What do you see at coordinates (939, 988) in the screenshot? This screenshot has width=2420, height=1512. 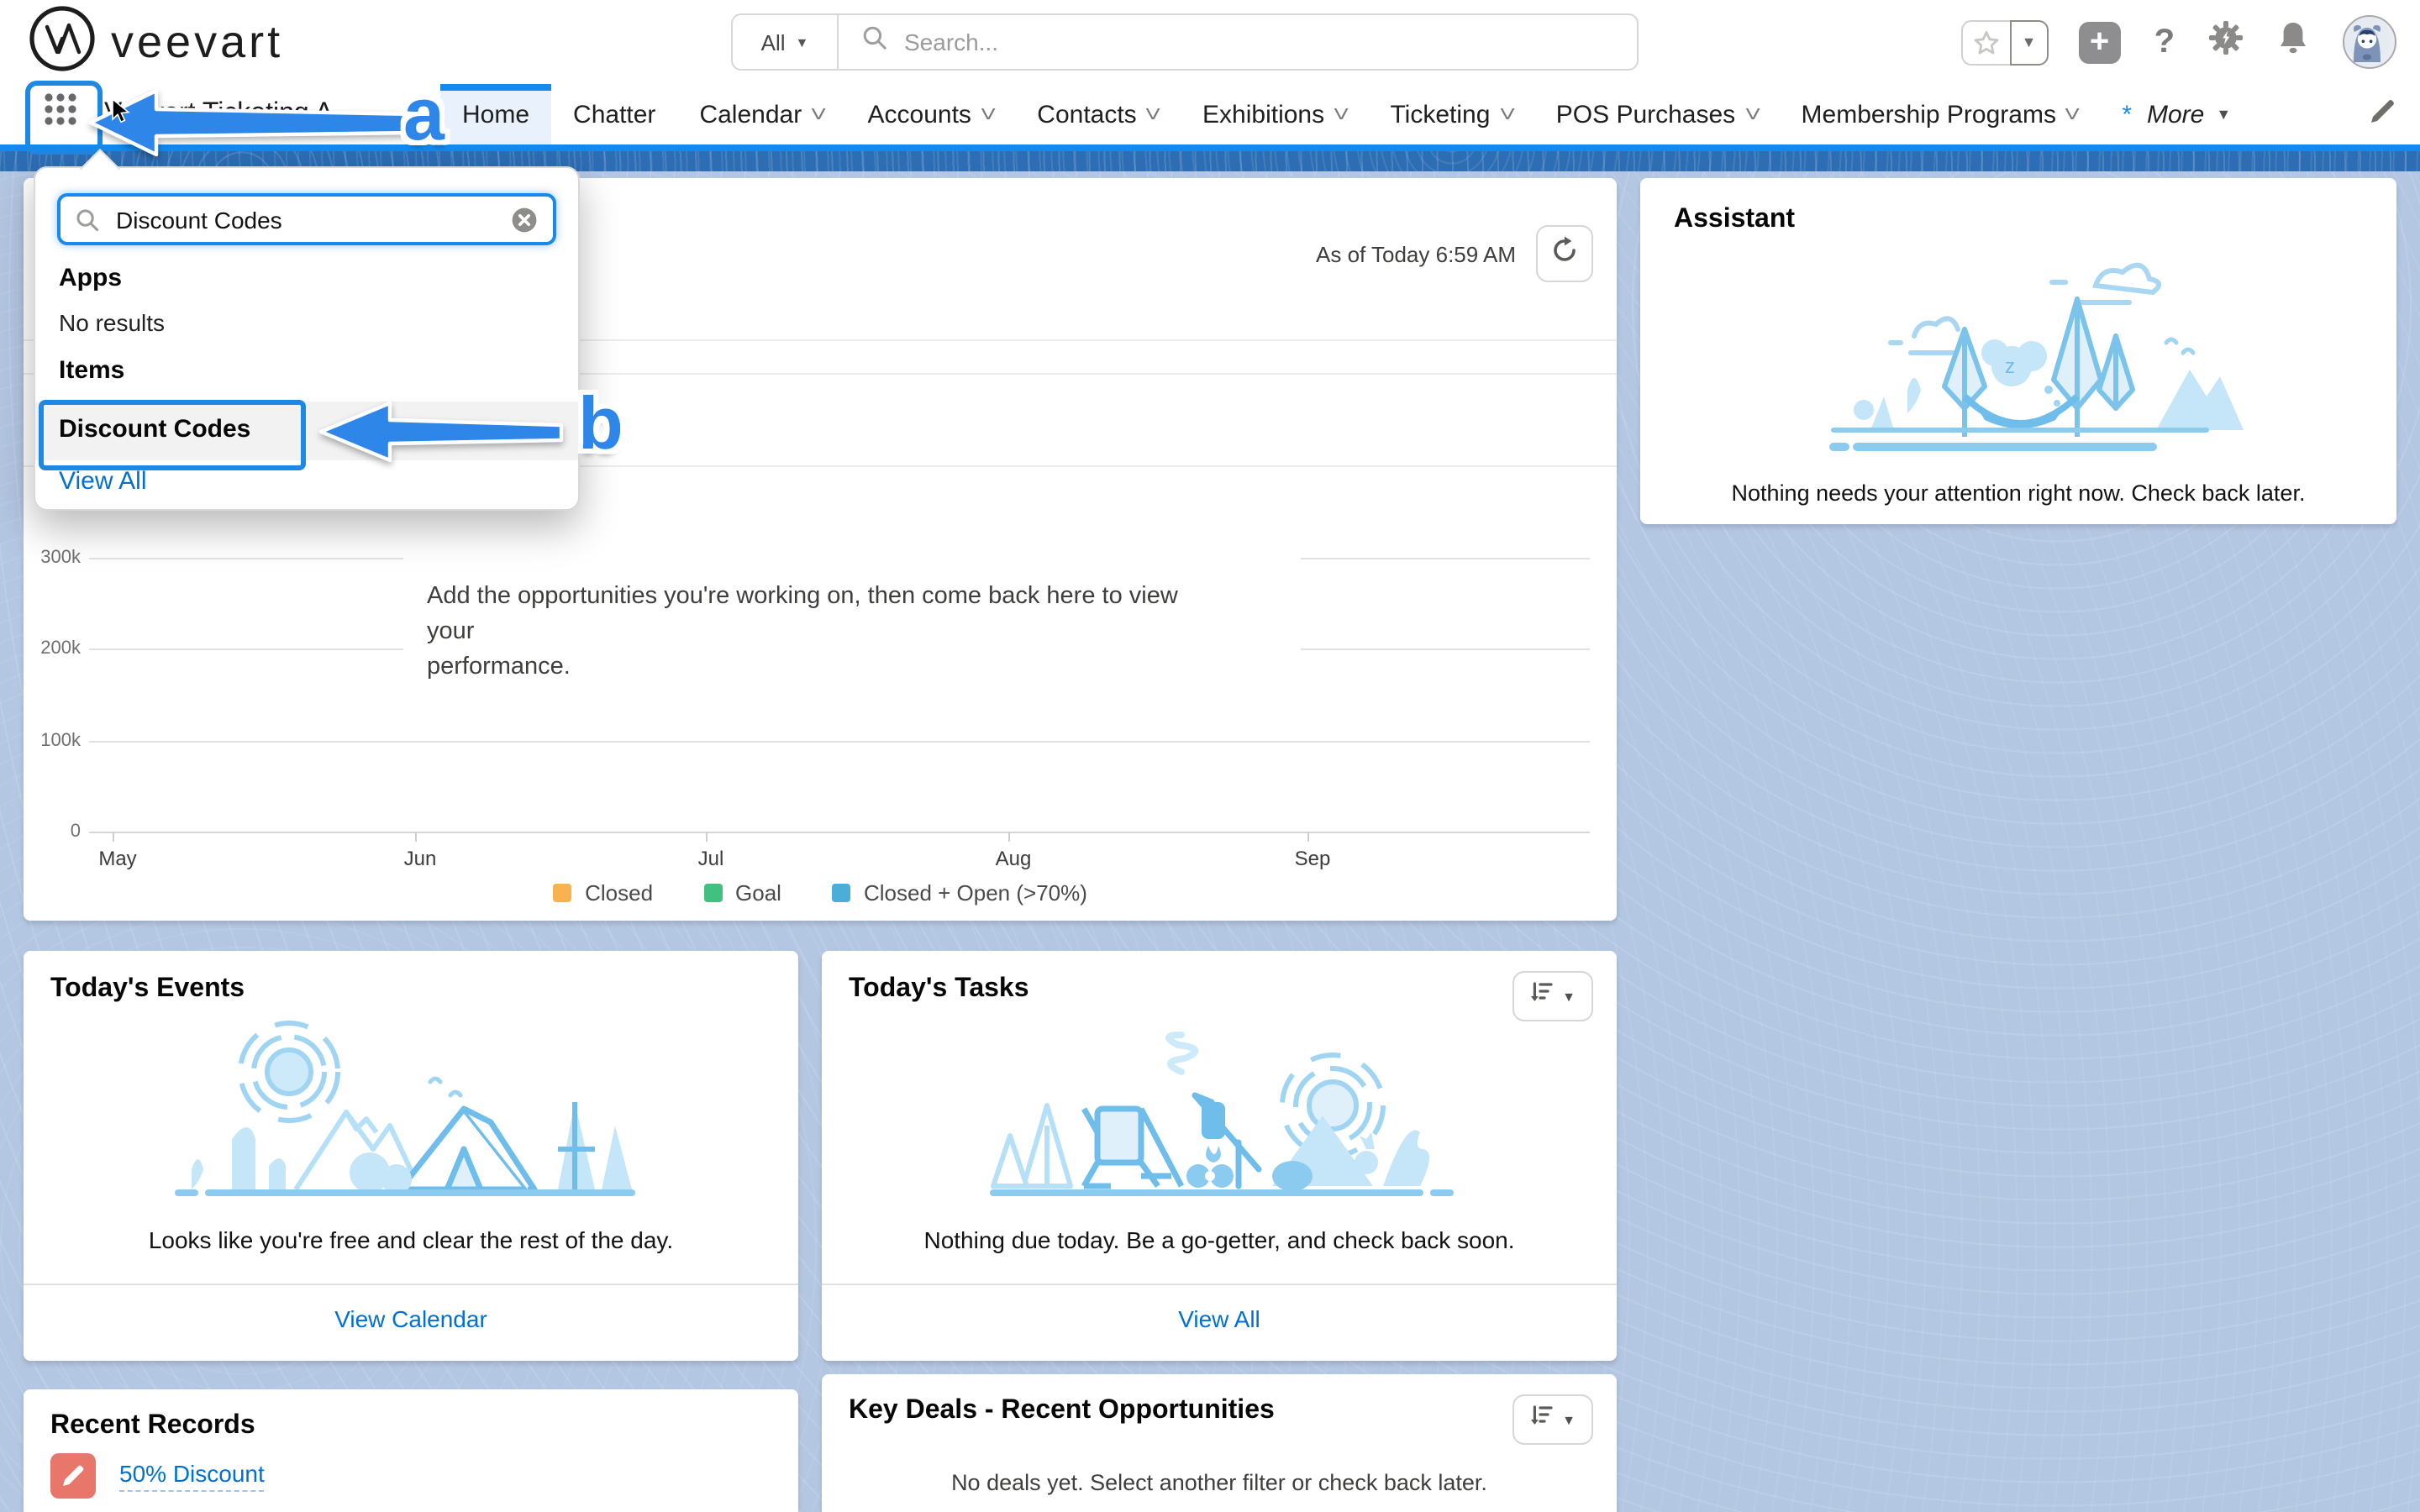 I see `tasks-title: Today's Tasks` at bounding box center [939, 988].